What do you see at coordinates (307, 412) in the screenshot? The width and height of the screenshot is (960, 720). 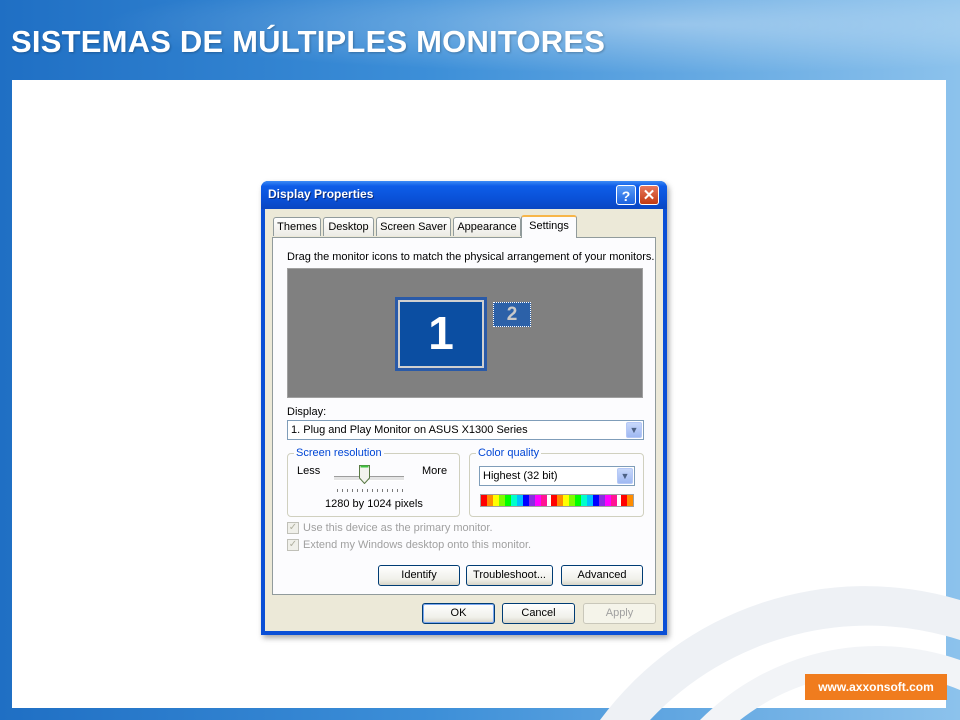 I see `display-label: Display:` at bounding box center [307, 412].